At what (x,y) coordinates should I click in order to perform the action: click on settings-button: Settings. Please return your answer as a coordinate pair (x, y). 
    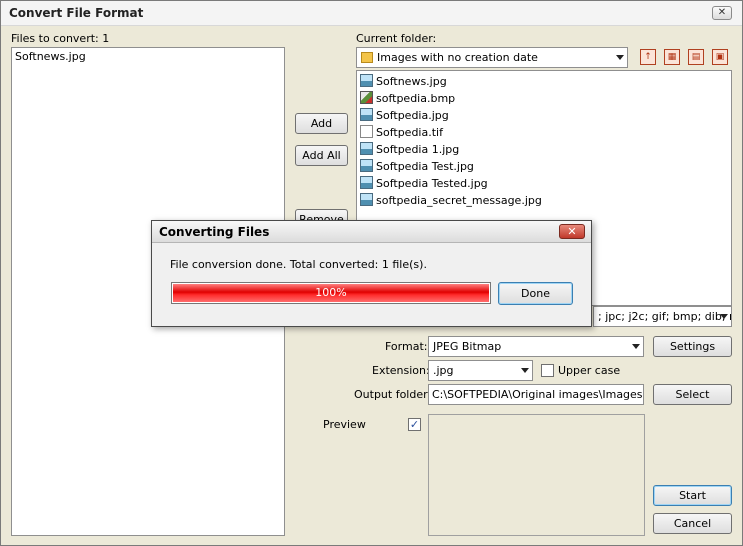
    Looking at the image, I should click on (692, 346).